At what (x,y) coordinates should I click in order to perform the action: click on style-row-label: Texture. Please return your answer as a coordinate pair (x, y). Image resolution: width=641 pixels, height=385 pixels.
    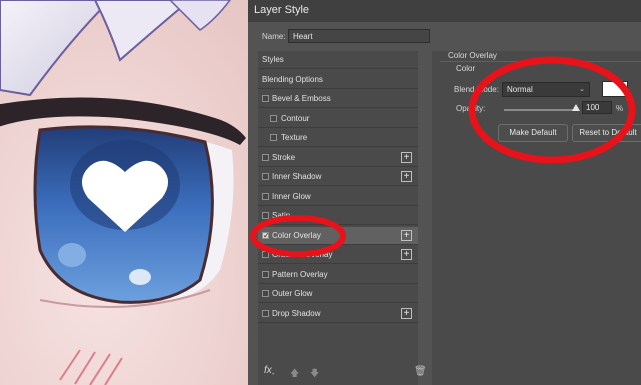
    Looking at the image, I should click on (294, 137).